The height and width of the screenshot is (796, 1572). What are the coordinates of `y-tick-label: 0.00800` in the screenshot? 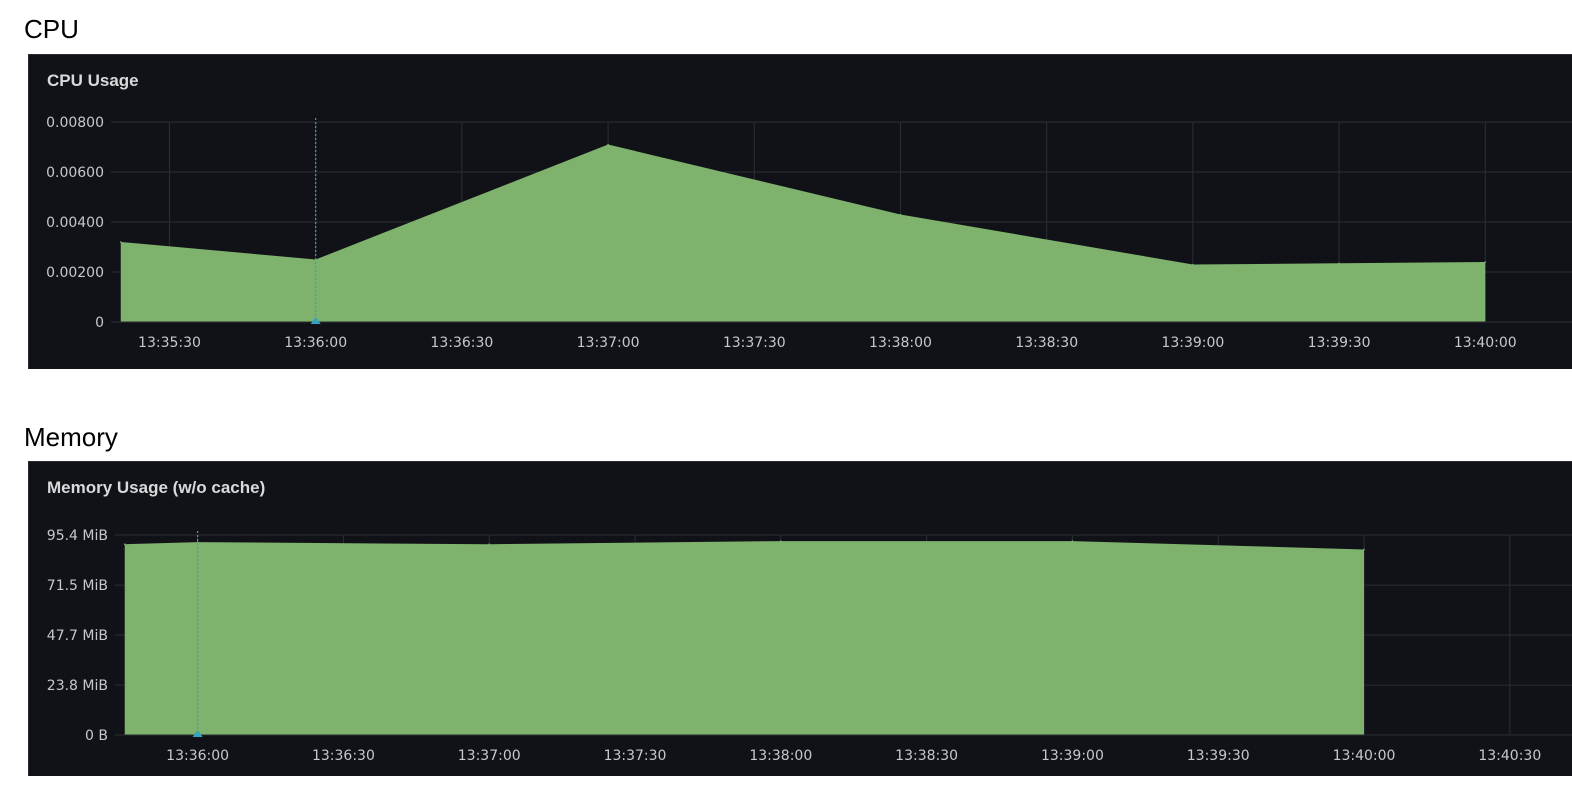 It's located at (75, 123).